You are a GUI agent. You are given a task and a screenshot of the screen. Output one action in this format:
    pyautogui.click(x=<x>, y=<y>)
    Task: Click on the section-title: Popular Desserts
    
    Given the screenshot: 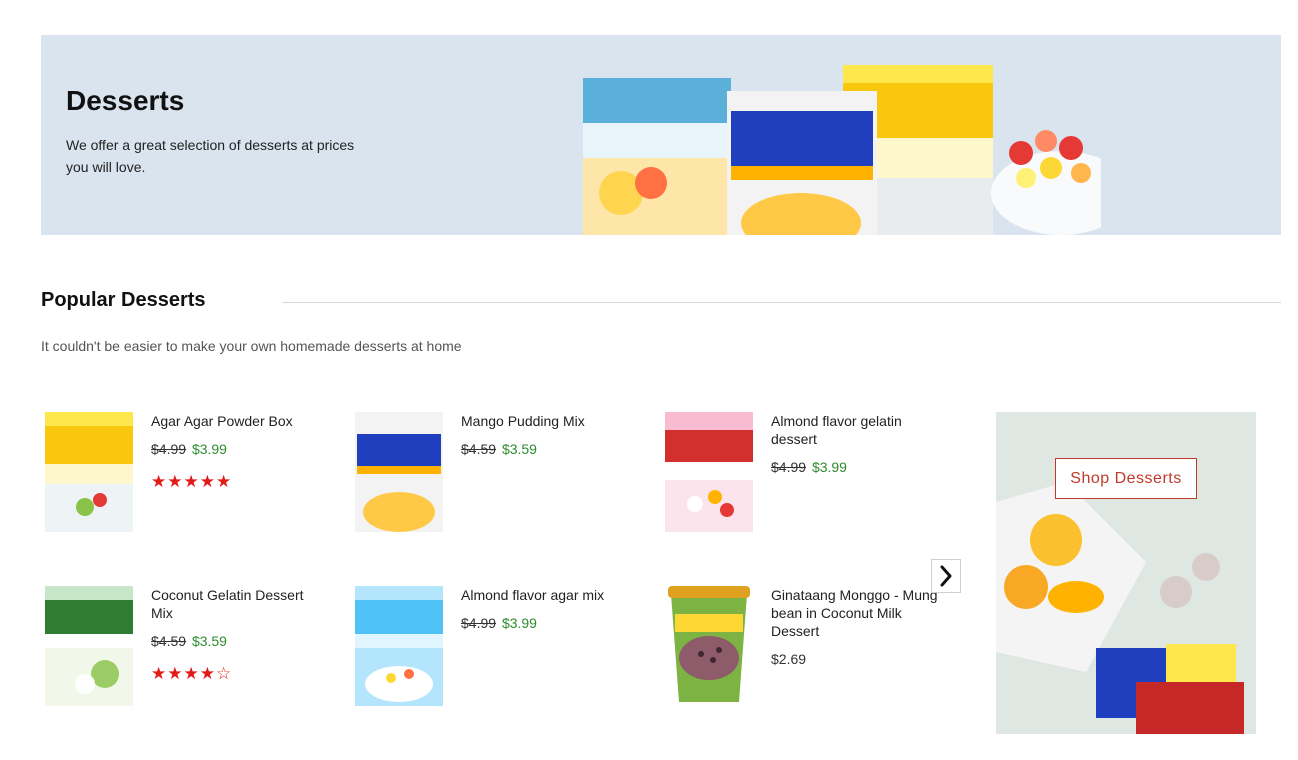 What is the action you would take?
    pyautogui.click(x=123, y=300)
    